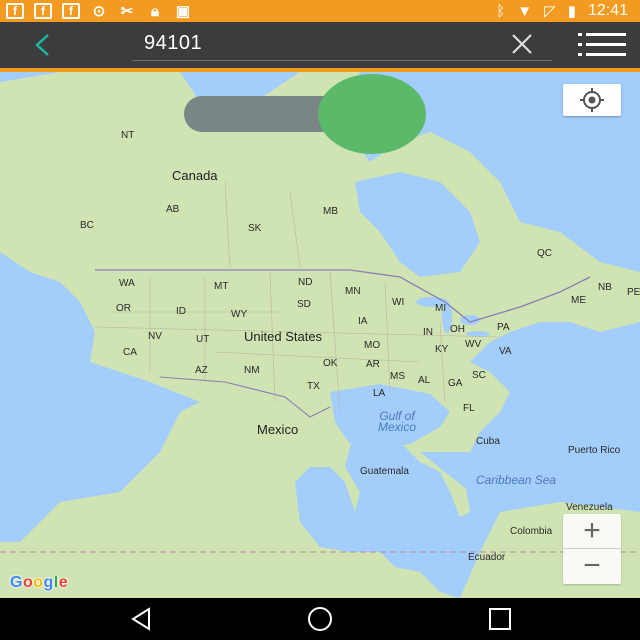  I want to click on alarm-icon: ⊙, so click(99, 11).